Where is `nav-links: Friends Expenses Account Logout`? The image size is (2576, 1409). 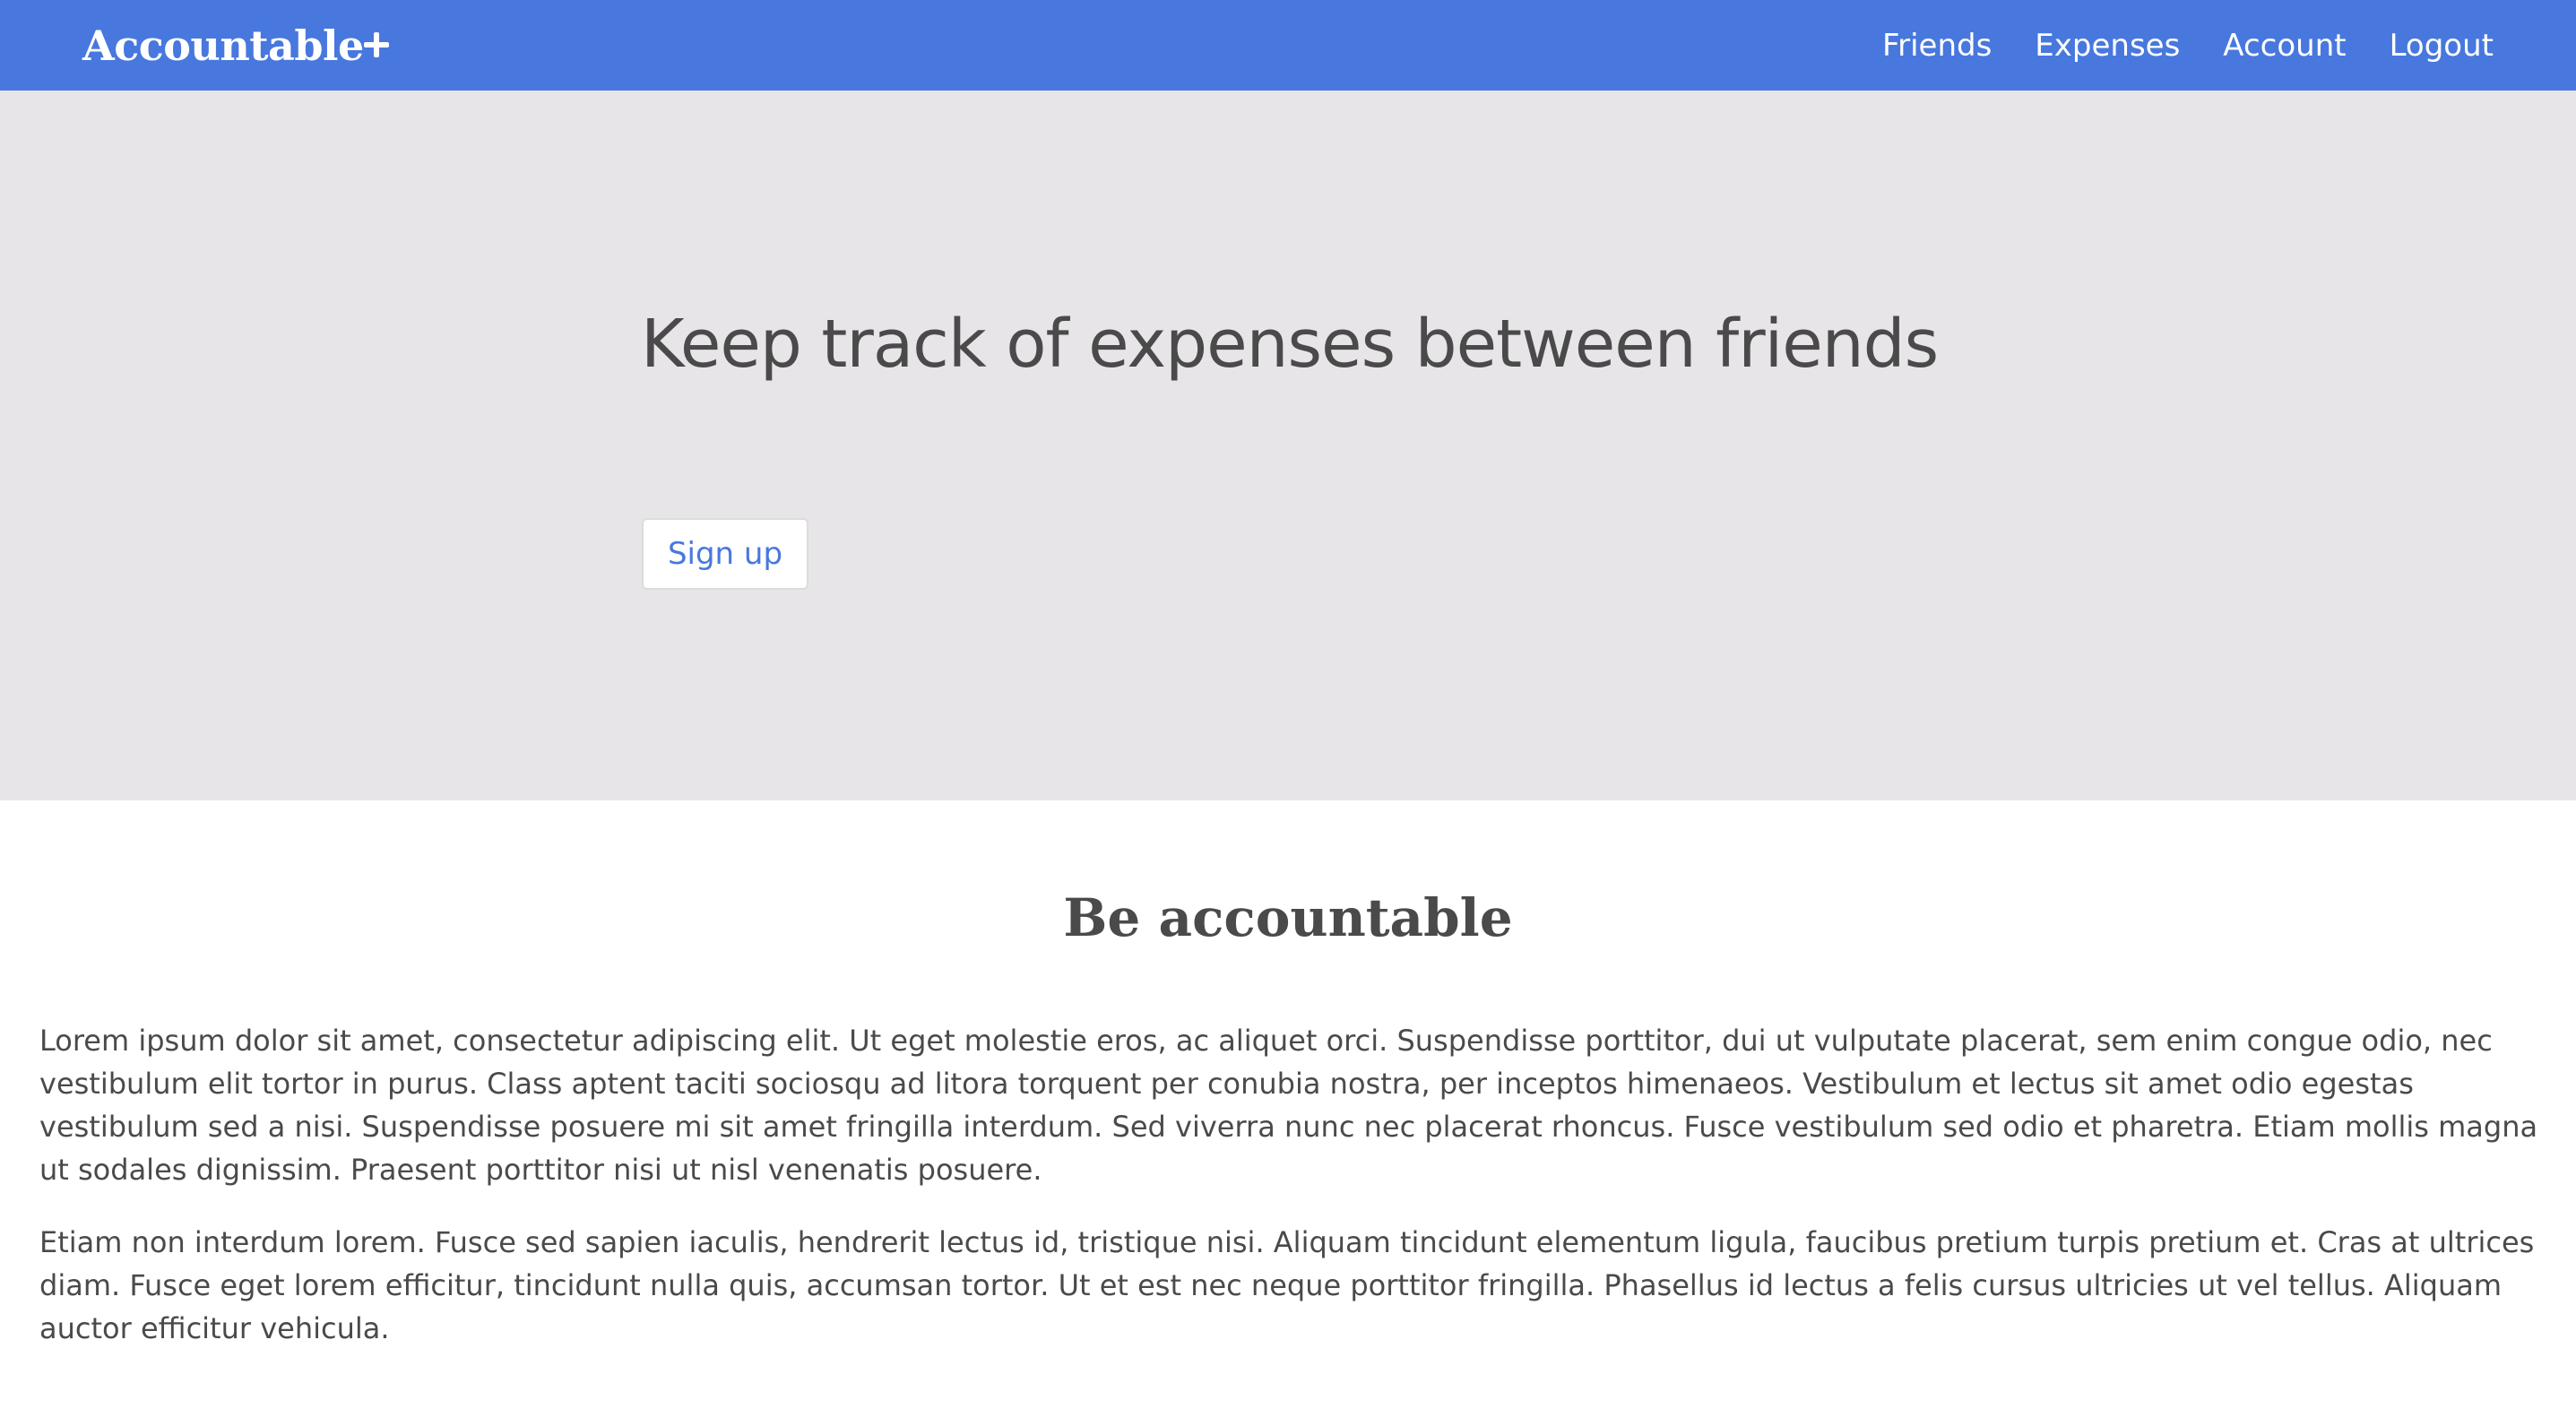 nav-links: Friends Expenses Account Logout is located at coordinates (2188, 45).